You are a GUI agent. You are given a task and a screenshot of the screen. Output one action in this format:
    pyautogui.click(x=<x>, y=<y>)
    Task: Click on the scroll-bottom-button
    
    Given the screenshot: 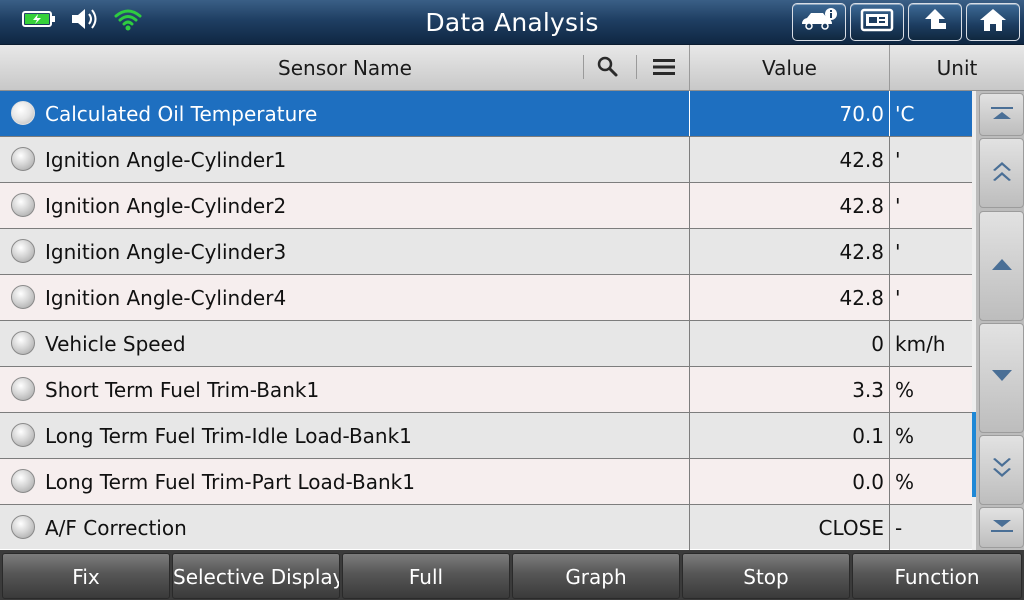 What is the action you would take?
    pyautogui.click(x=1001, y=527)
    